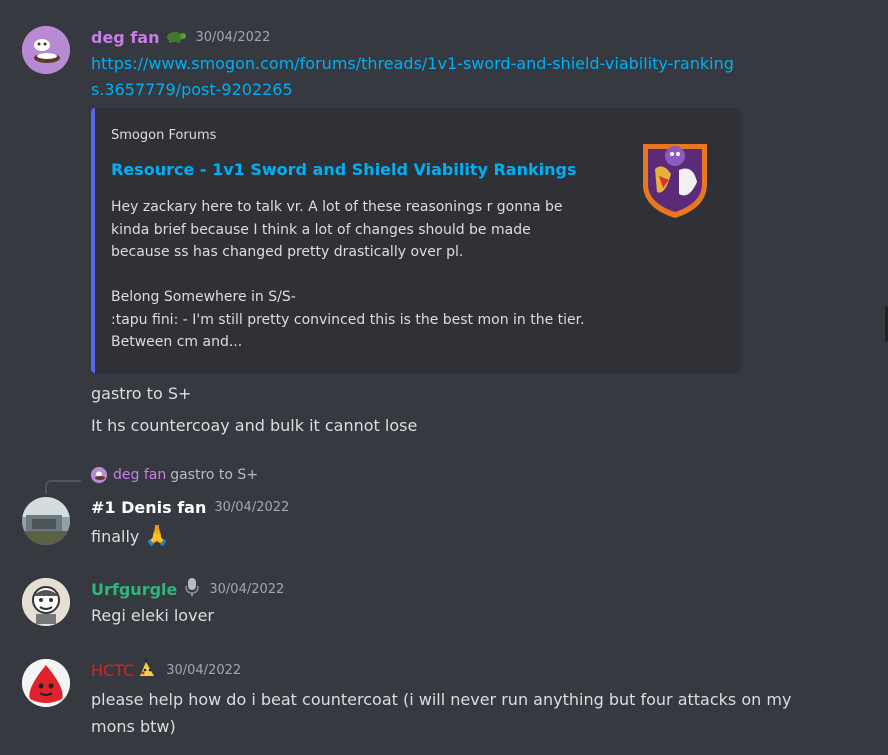 This screenshot has height=755, width=888. I want to click on reply-reference: deg fan gastro to S+, so click(174, 475).